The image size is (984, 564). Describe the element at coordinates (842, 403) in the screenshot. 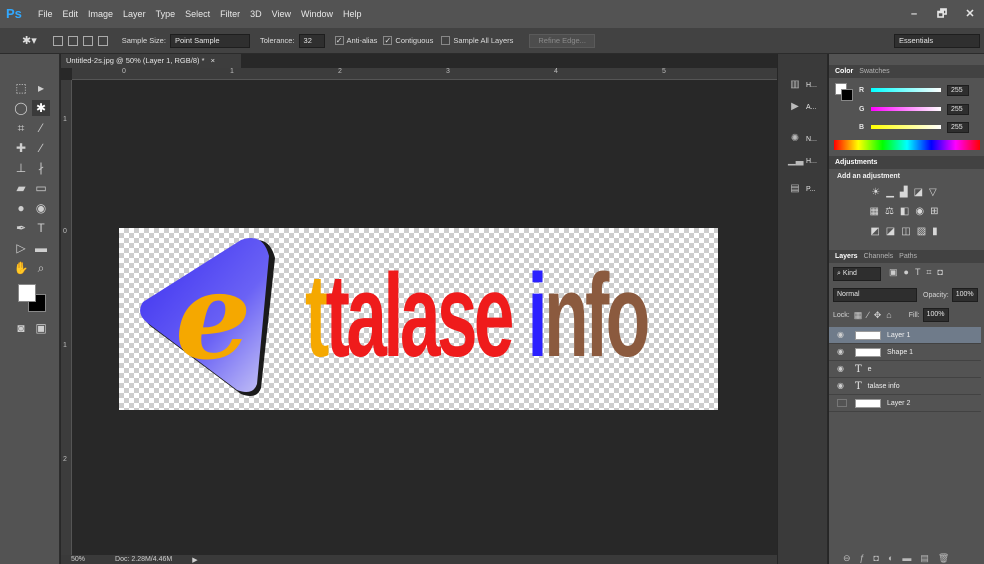

I see `visibility-toggle-off` at that location.